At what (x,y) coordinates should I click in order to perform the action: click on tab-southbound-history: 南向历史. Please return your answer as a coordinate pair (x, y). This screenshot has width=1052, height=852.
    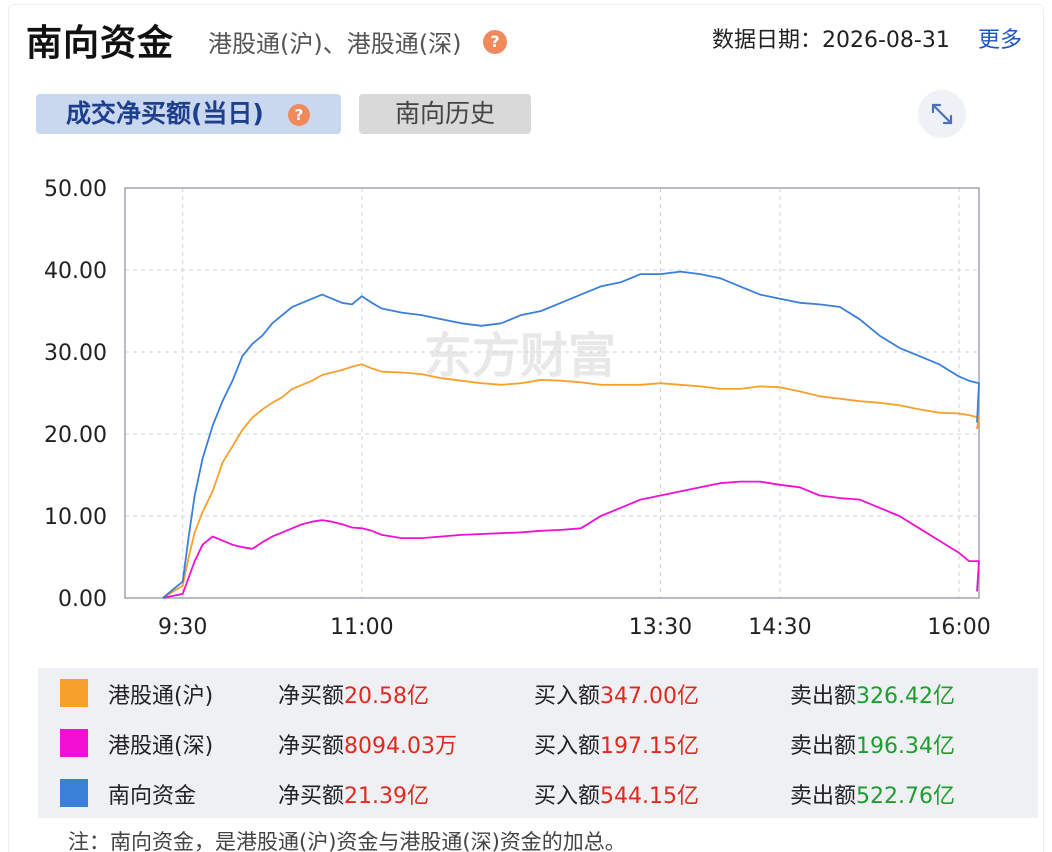
    Looking at the image, I should click on (445, 114).